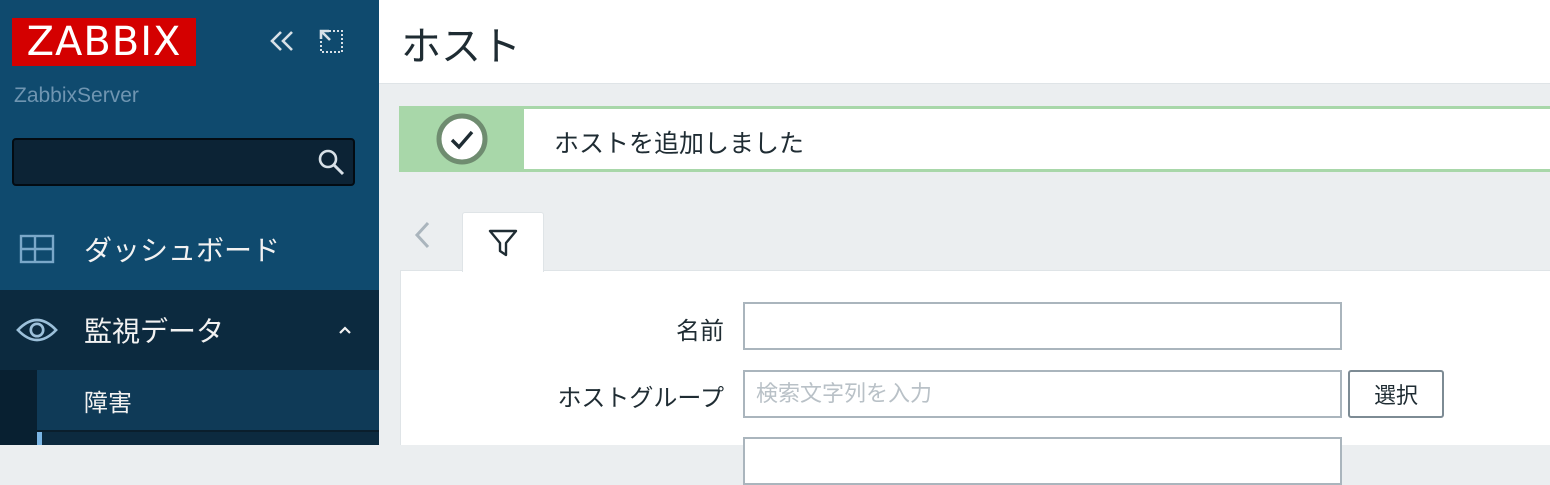  I want to click on chevron-up-icon, so click(345, 330).